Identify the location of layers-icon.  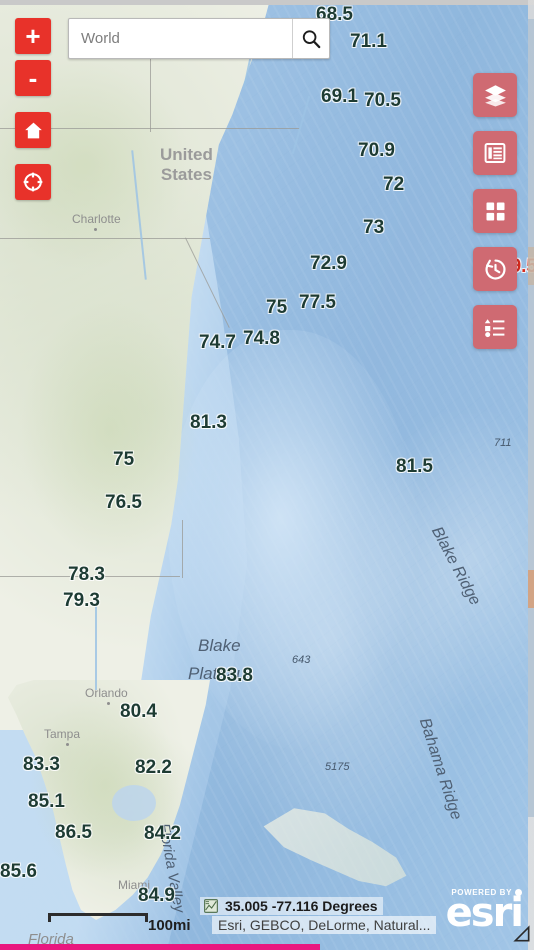
(495, 95).